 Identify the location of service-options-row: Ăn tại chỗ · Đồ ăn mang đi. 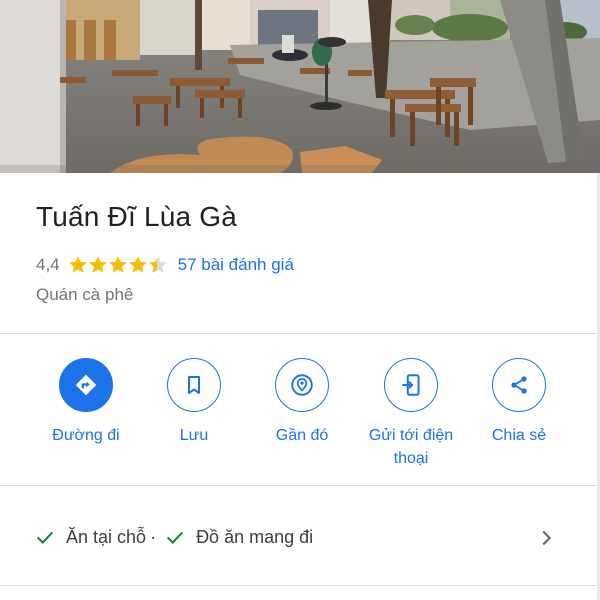
(298, 538).